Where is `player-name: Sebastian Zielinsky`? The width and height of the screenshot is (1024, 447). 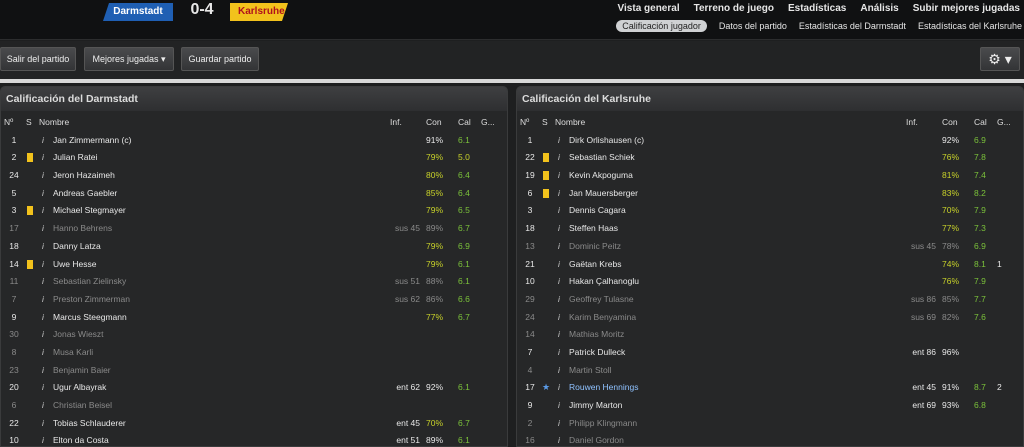
player-name: Sebastian Zielinsky is located at coordinates (89, 282).